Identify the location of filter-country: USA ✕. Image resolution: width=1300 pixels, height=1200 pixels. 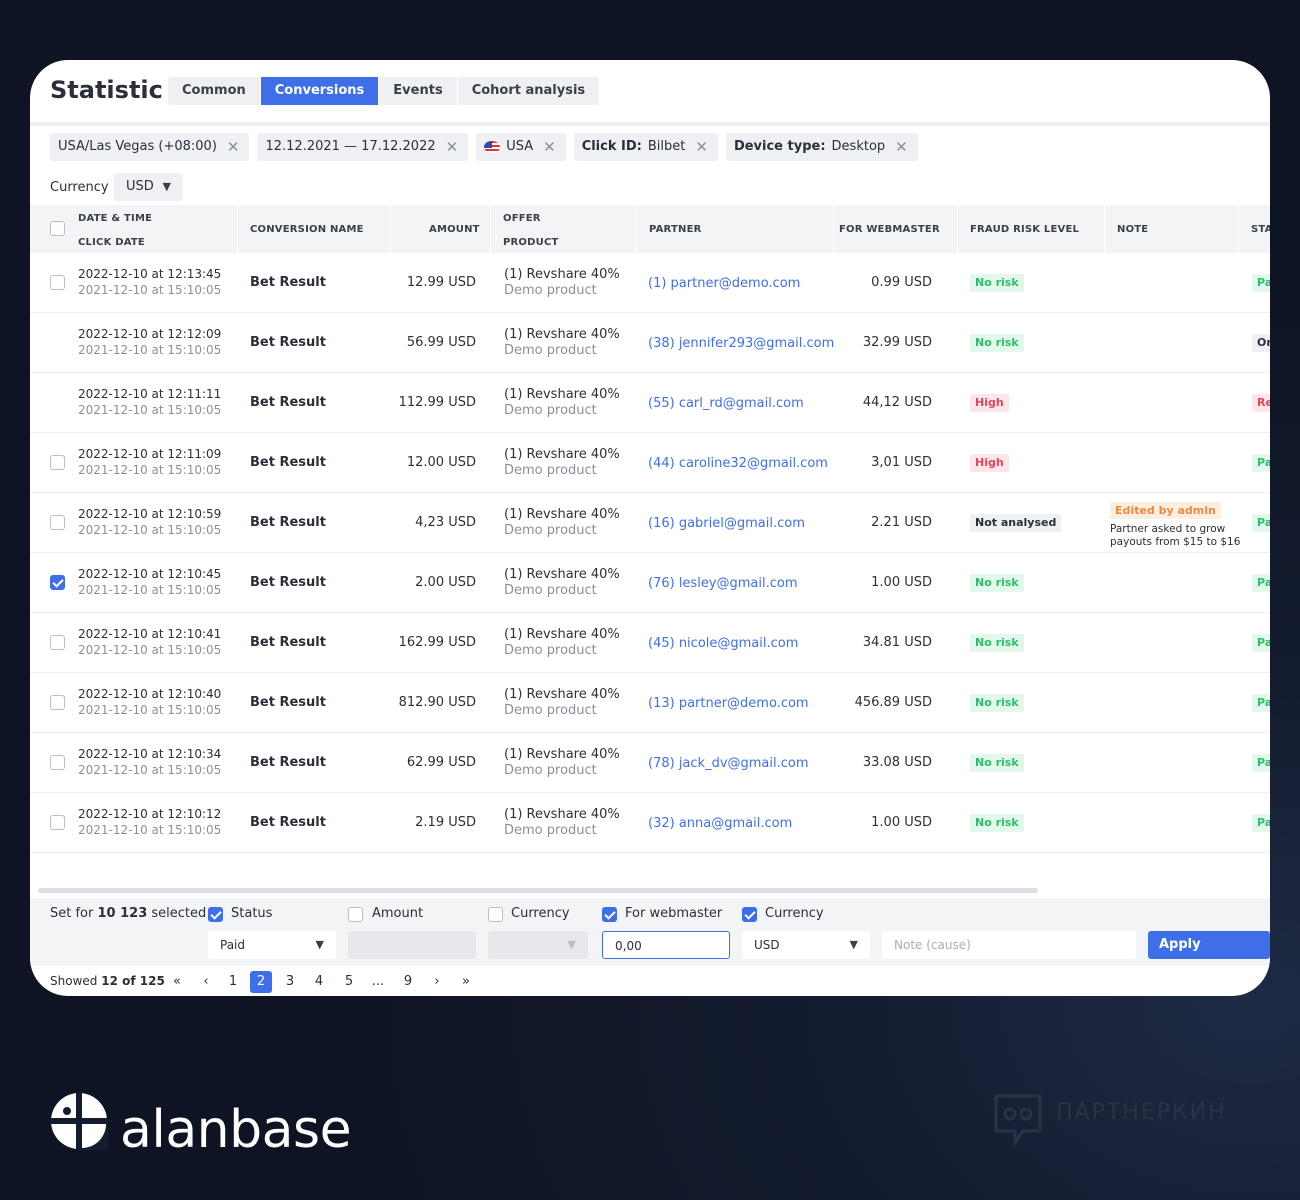
(521, 147).